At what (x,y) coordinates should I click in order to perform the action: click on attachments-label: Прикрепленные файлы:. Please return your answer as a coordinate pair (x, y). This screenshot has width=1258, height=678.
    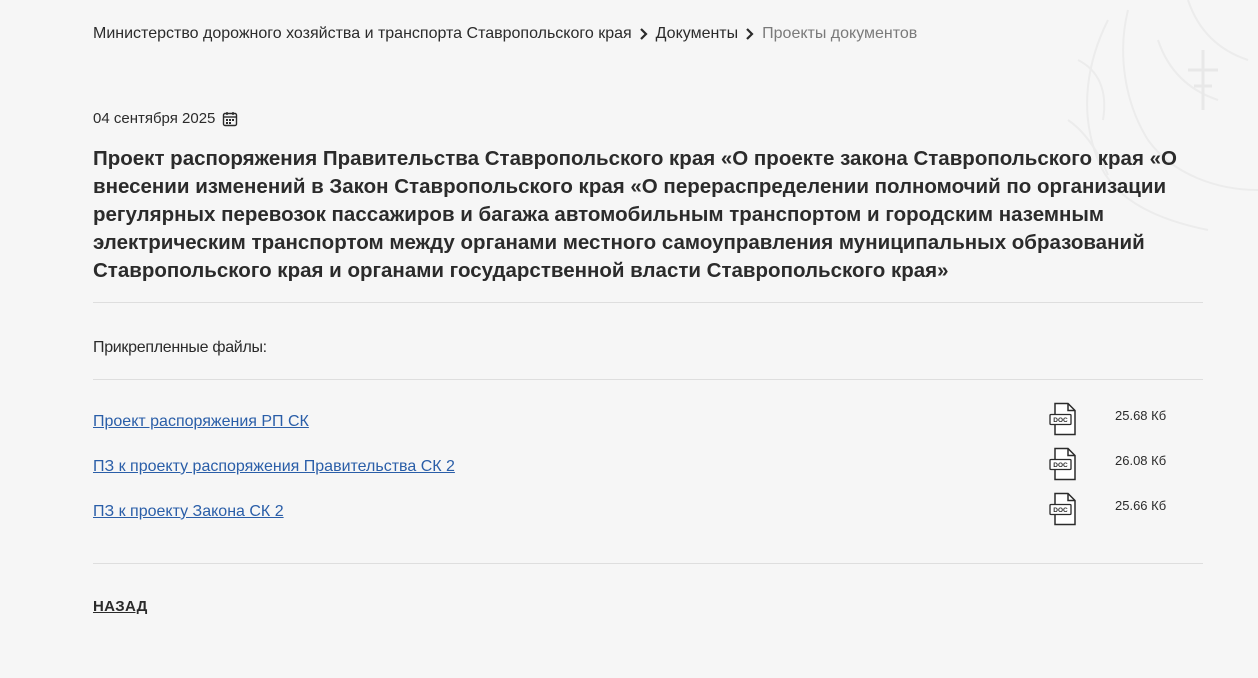
    Looking at the image, I should click on (180, 347).